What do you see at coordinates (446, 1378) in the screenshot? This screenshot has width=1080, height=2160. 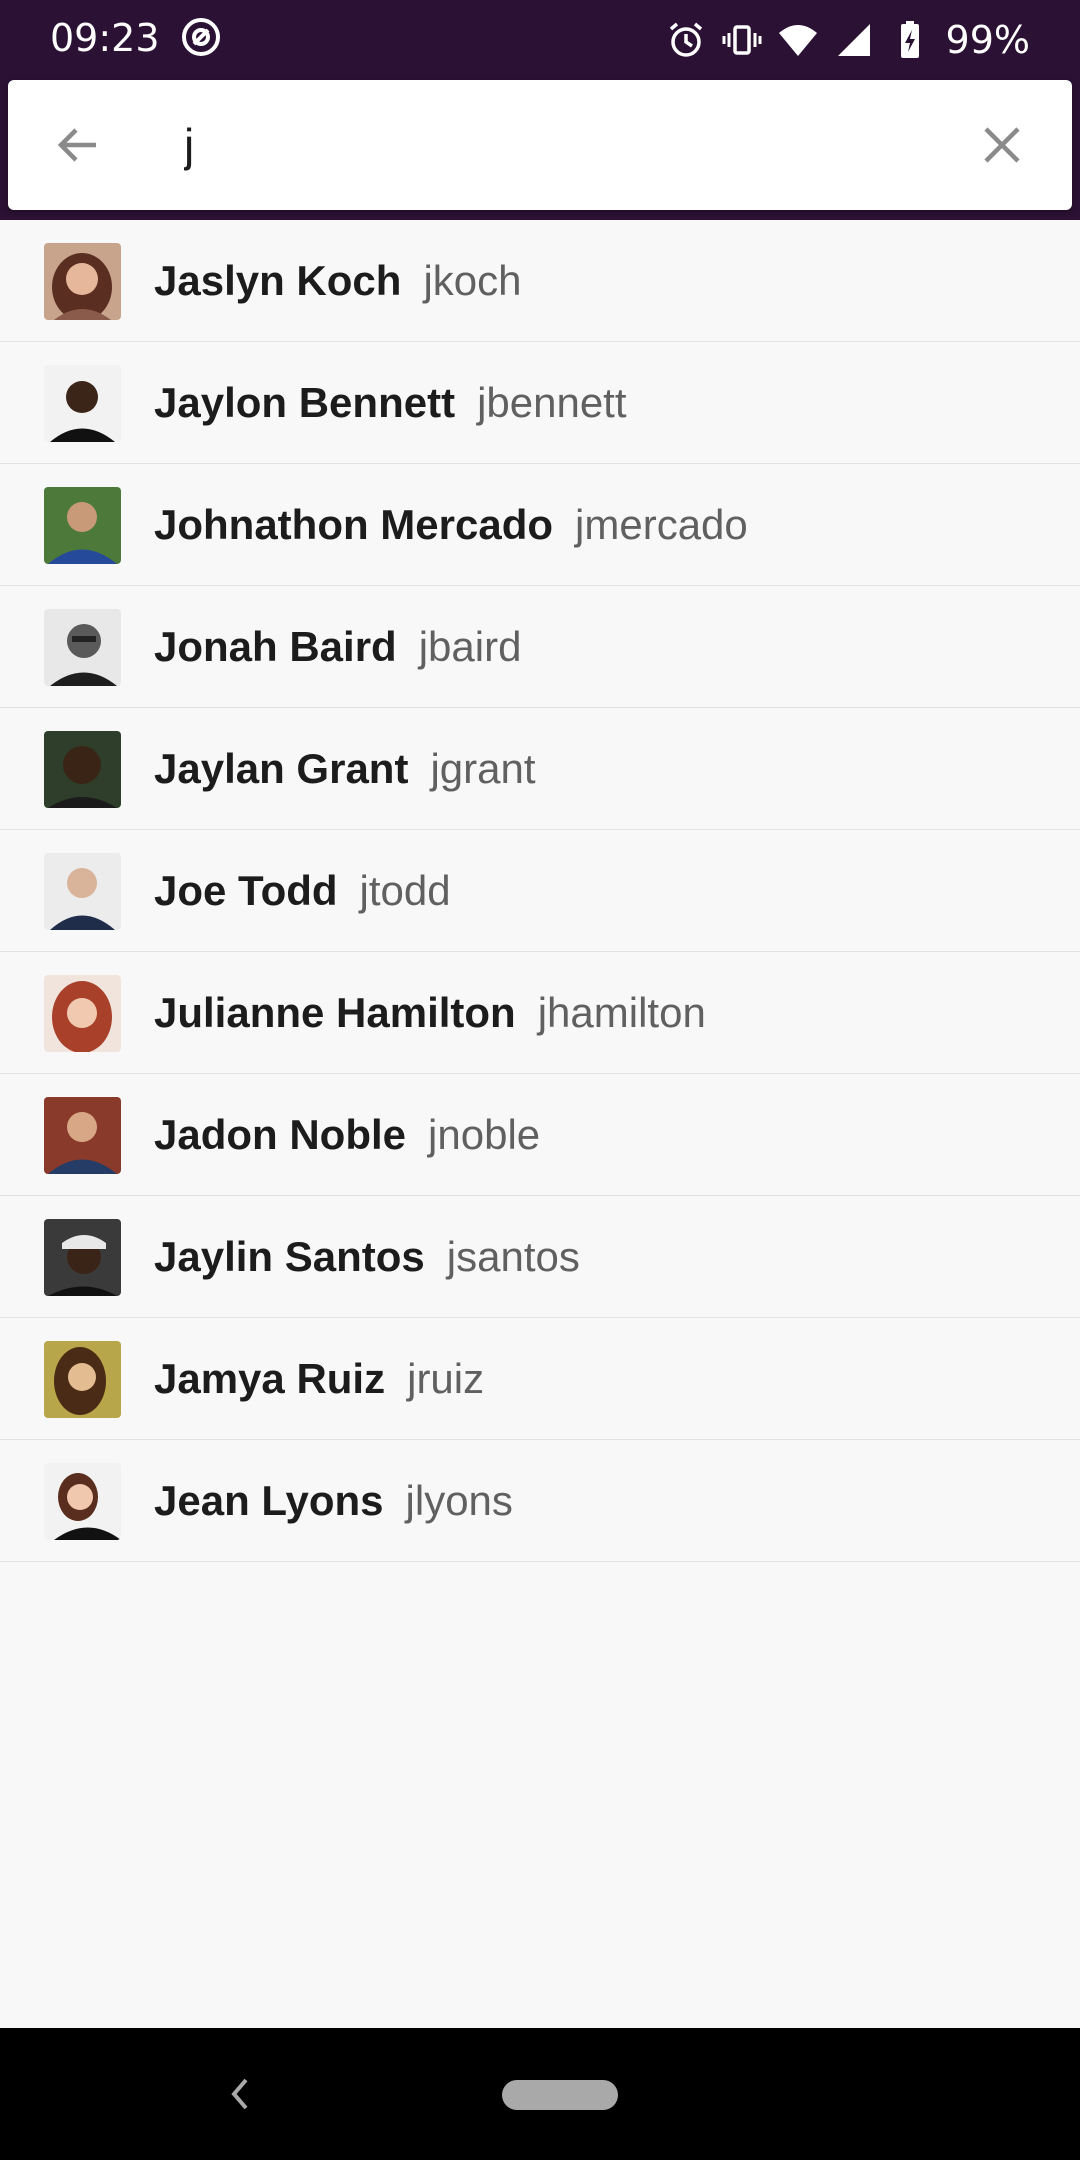 I see `user-handle: jruiz` at bounding box center [446, 1378].